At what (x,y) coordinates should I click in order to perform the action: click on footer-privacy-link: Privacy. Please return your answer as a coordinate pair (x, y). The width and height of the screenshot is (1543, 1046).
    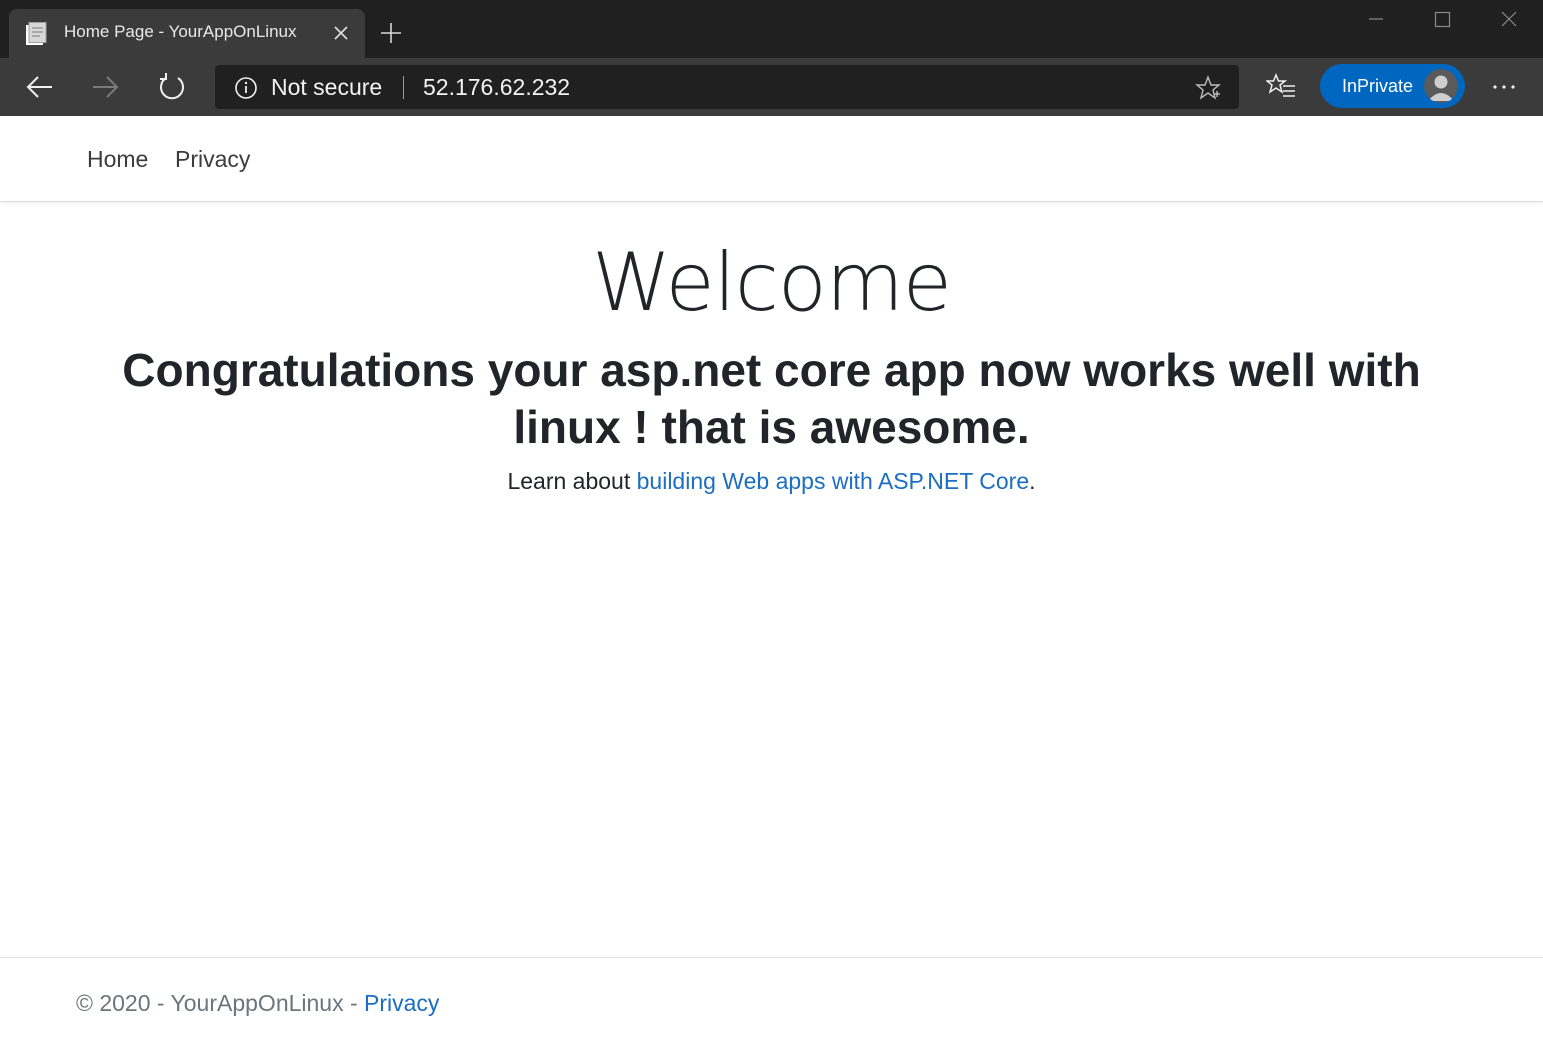
    Looking at the image, I should click on (401, 1003).